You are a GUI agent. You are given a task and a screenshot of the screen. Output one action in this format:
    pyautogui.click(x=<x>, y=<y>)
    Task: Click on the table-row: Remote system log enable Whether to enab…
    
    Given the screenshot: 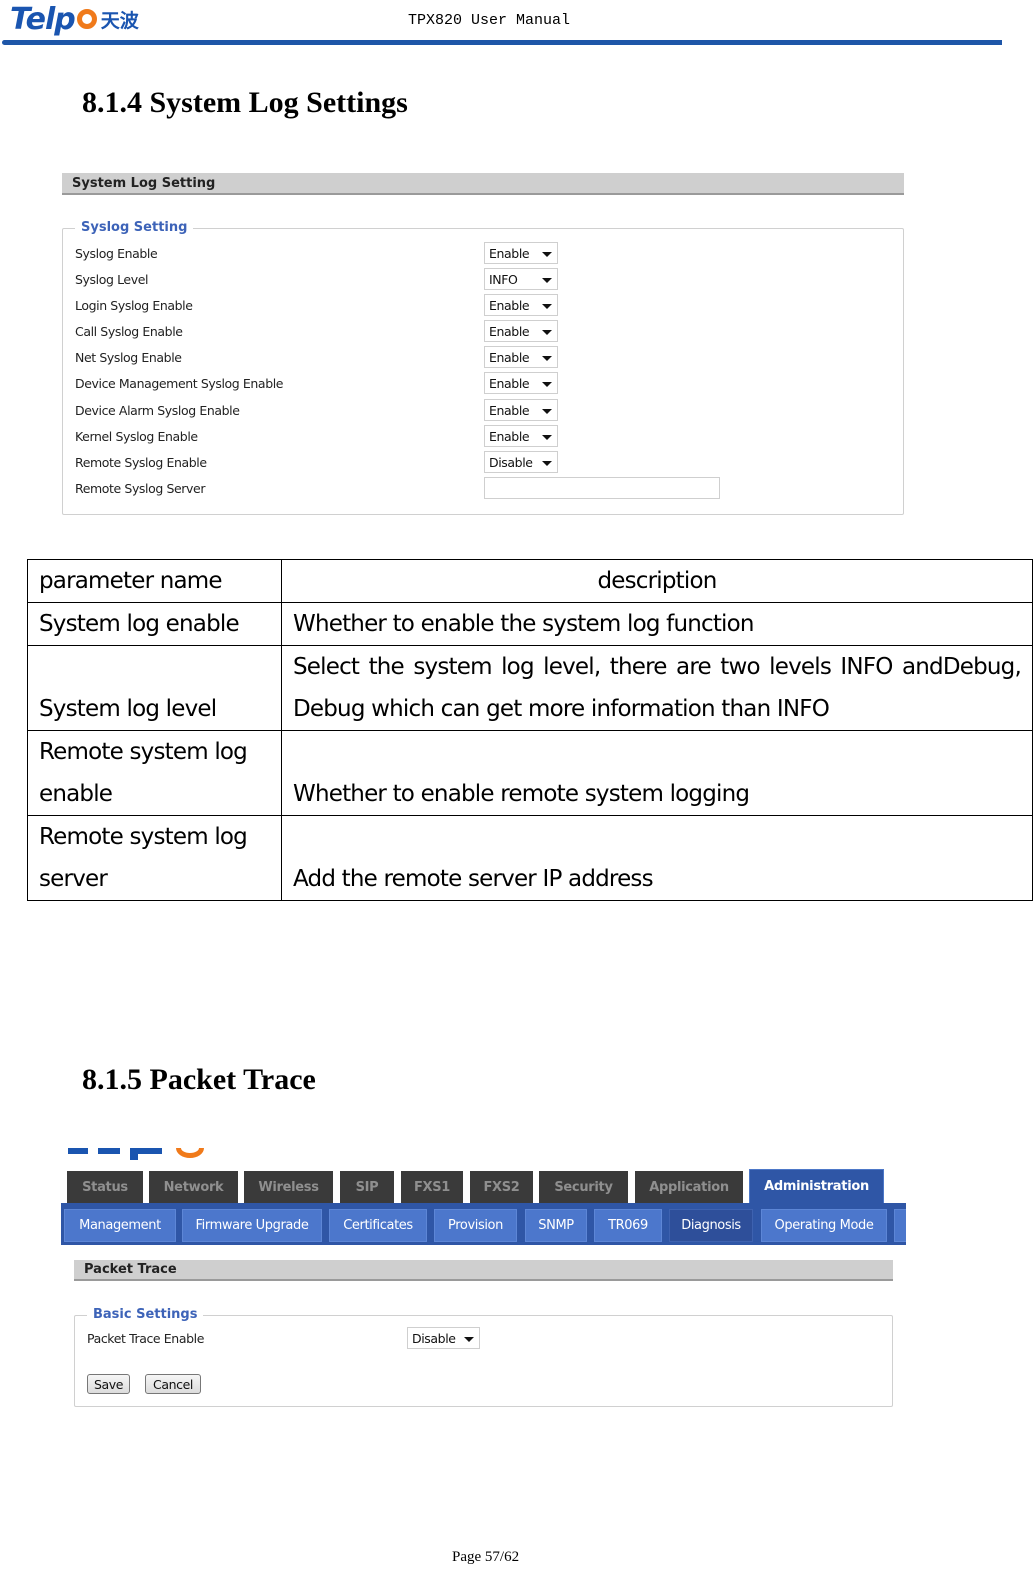 What is the action you would take?
    pyautogui.click(x=530, y=773)
    